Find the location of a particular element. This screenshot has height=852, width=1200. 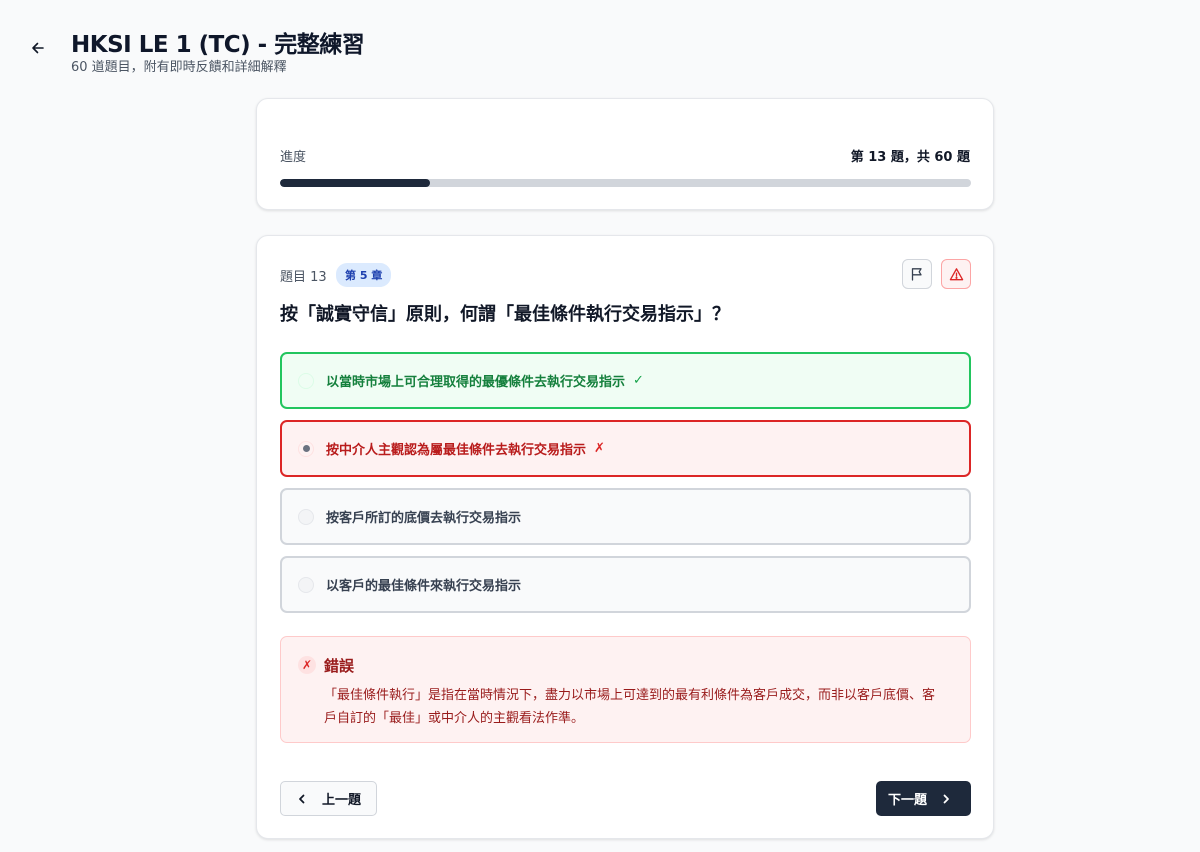

option-text: 以客戶的最佳條件來執行交易指示 is located at coordinates (424, 586).